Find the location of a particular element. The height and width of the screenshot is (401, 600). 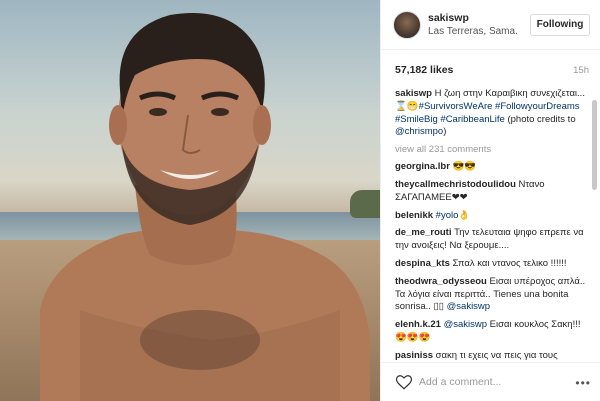

comment-text: 😎😎 is located at coordinates (463, 167).